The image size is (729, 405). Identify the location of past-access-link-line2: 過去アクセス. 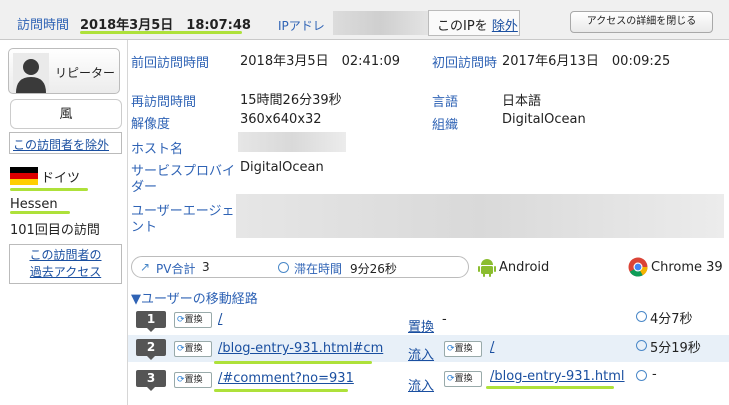
(65, 272).